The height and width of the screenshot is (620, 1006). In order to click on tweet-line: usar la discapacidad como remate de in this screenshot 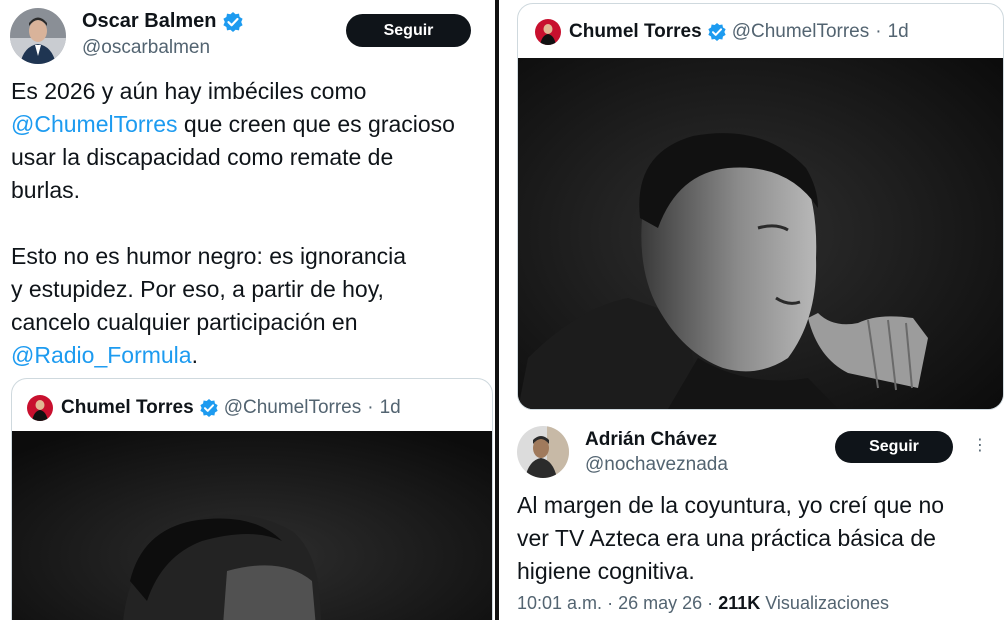, I will do `click(251, 157)`.